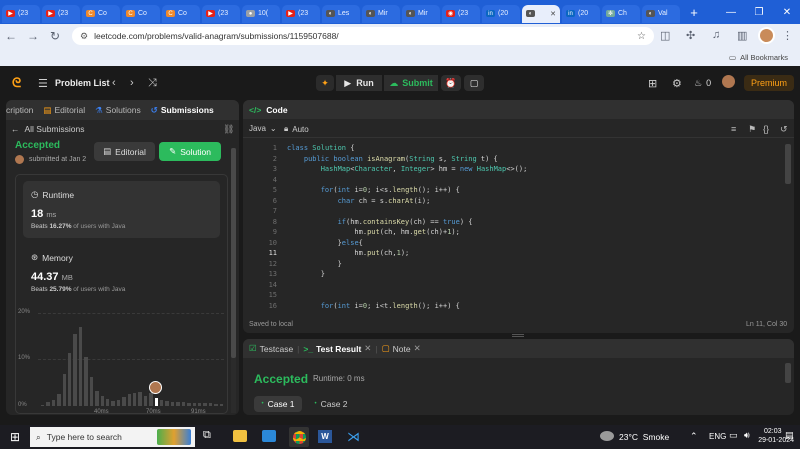 This screenshot has width=800, height=449. I want to click on task-view-icon: ⧉, so click(207, 435).